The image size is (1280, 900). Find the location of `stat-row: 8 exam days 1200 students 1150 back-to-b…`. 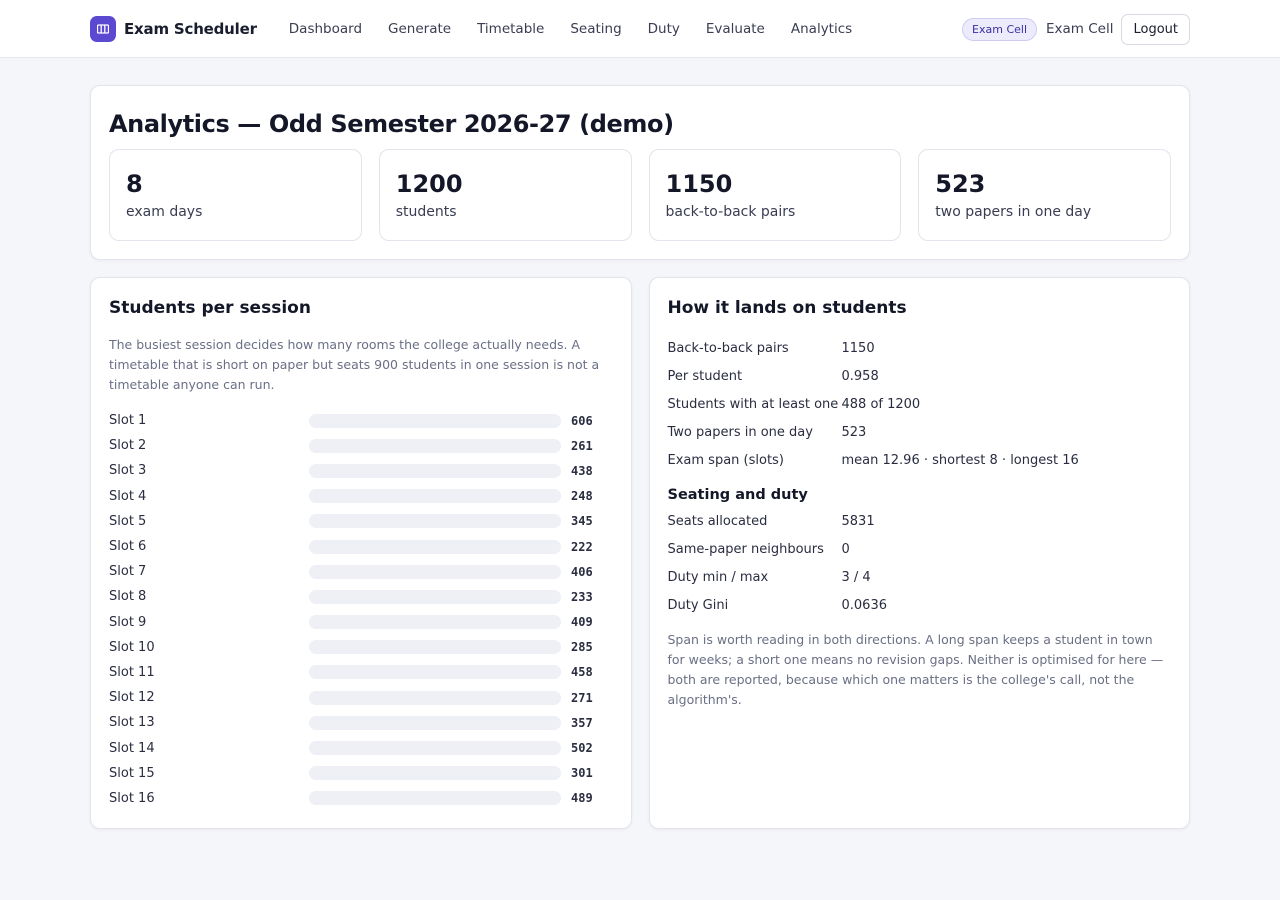

stat-row: 8 exam days 1200 students 1150 back-to-b… is located at coordinates (640, 195).